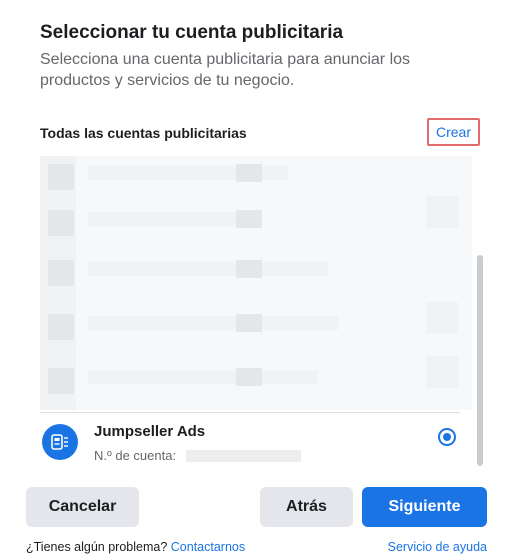 This screenshot has width=509, height=557. Describe the element at coordinates (150, 431) in the screenshot. I see `account-name: Jumpseller Ads` at that location.